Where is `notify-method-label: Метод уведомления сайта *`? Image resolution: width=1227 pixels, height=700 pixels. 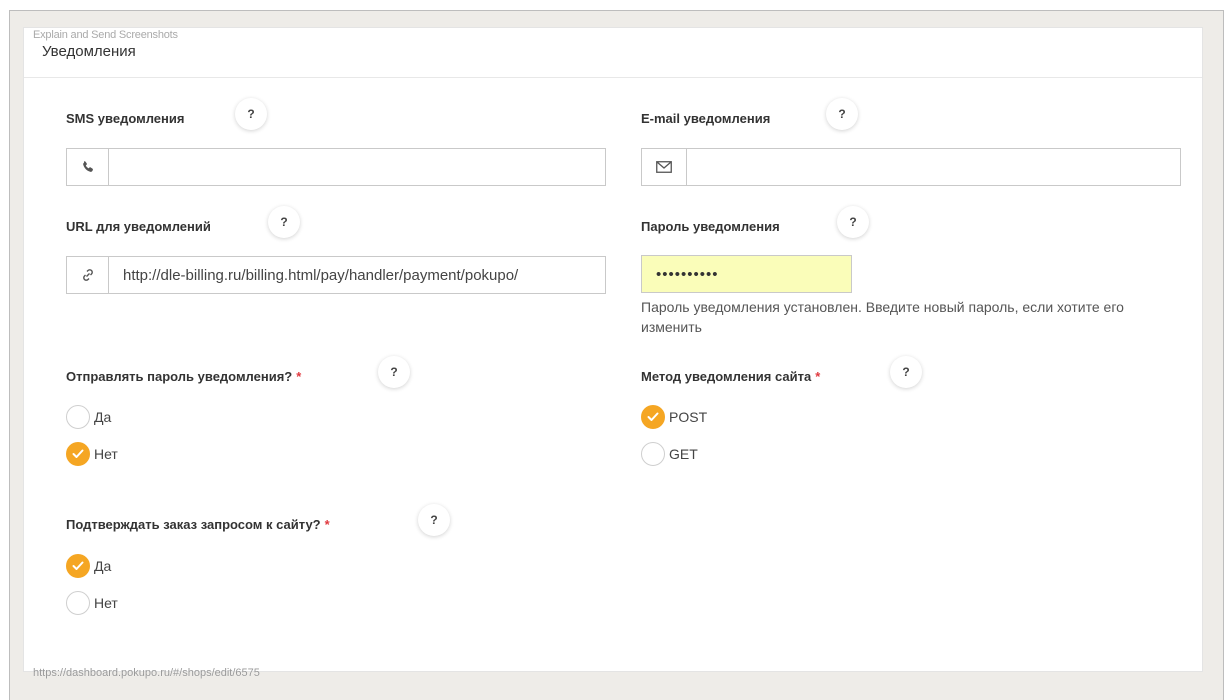
notify-method-label: Метод уведомления сайта * is located at coordinates (730, 376).